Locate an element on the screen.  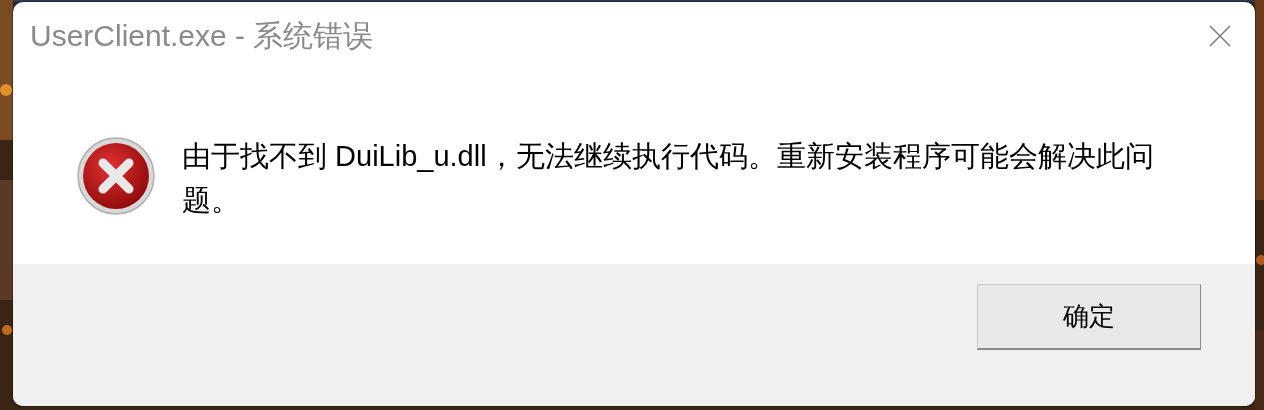
window-title: UserClient.exe - 系统错误 is located at coordinates (202, 35).